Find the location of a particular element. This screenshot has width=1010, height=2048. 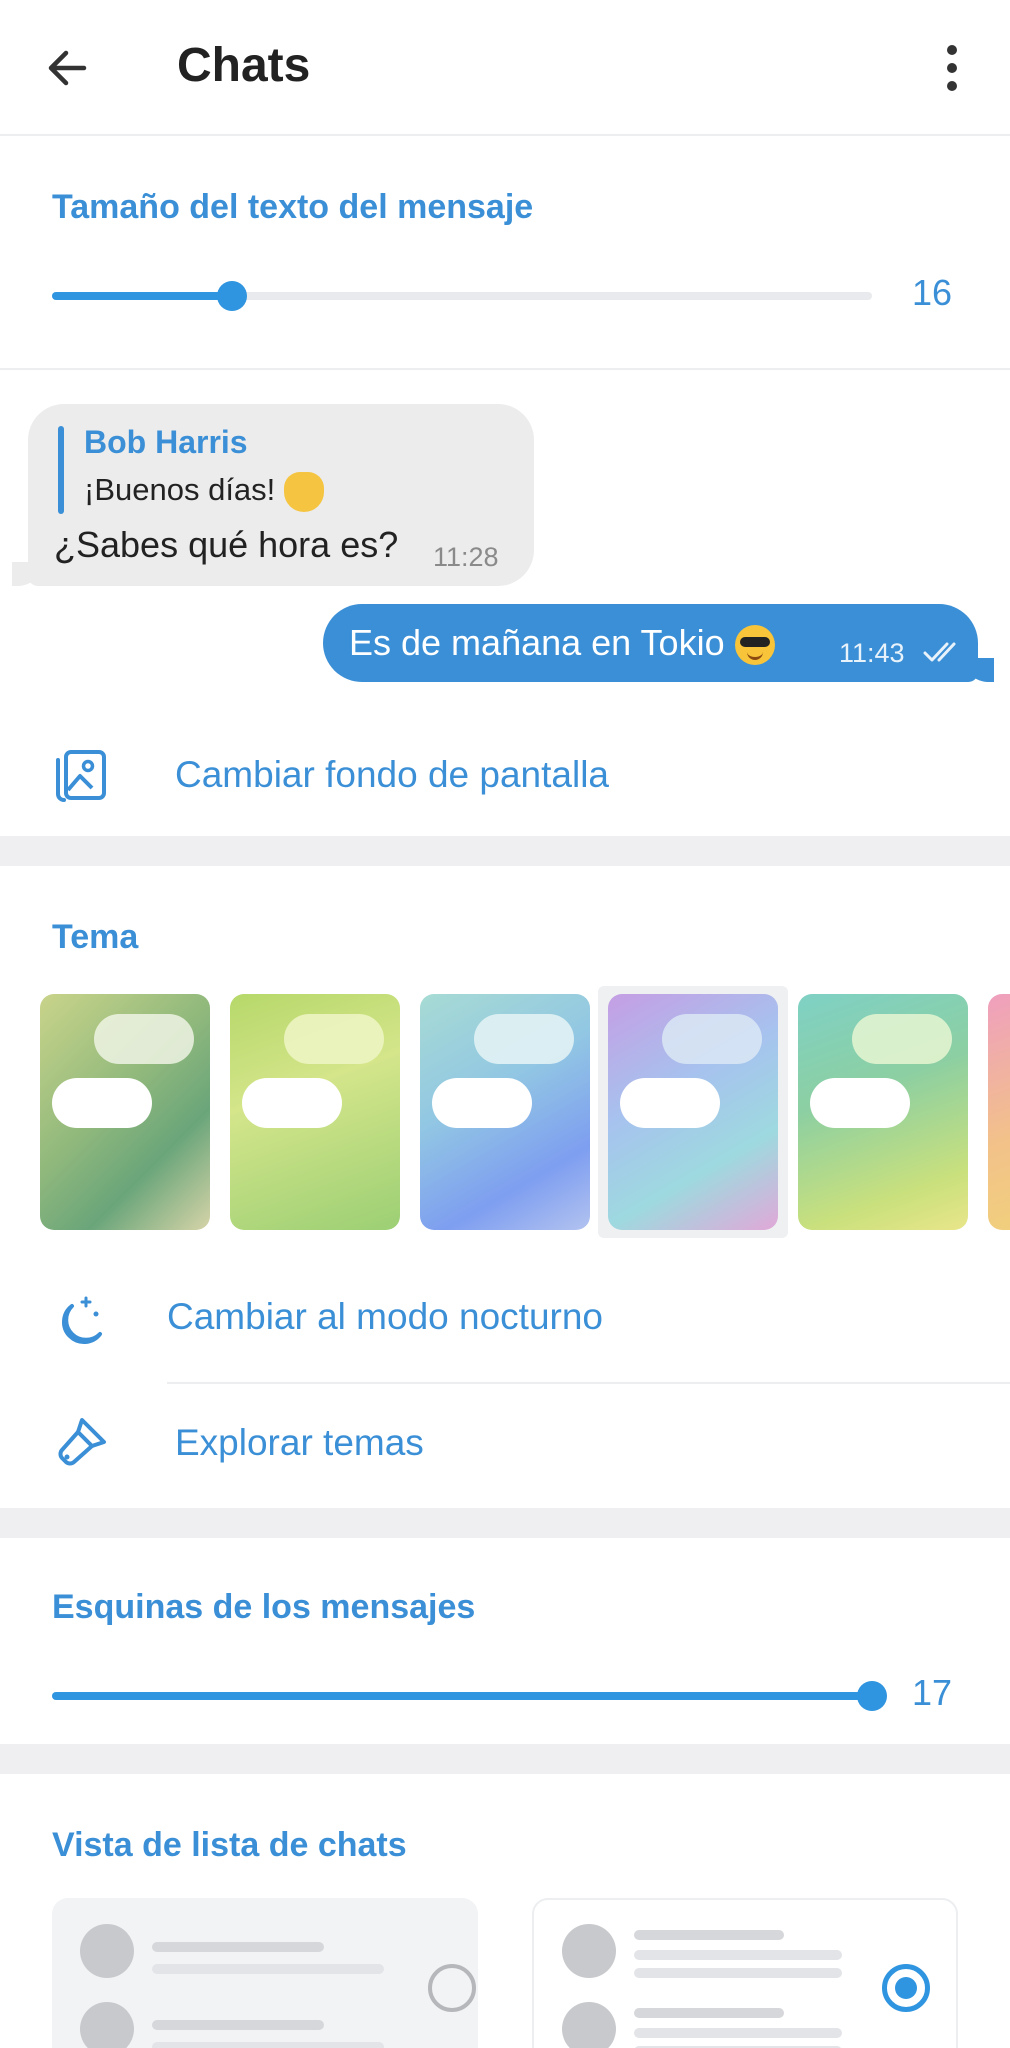

theme-title: Tema is located at coordinates (95, 937).